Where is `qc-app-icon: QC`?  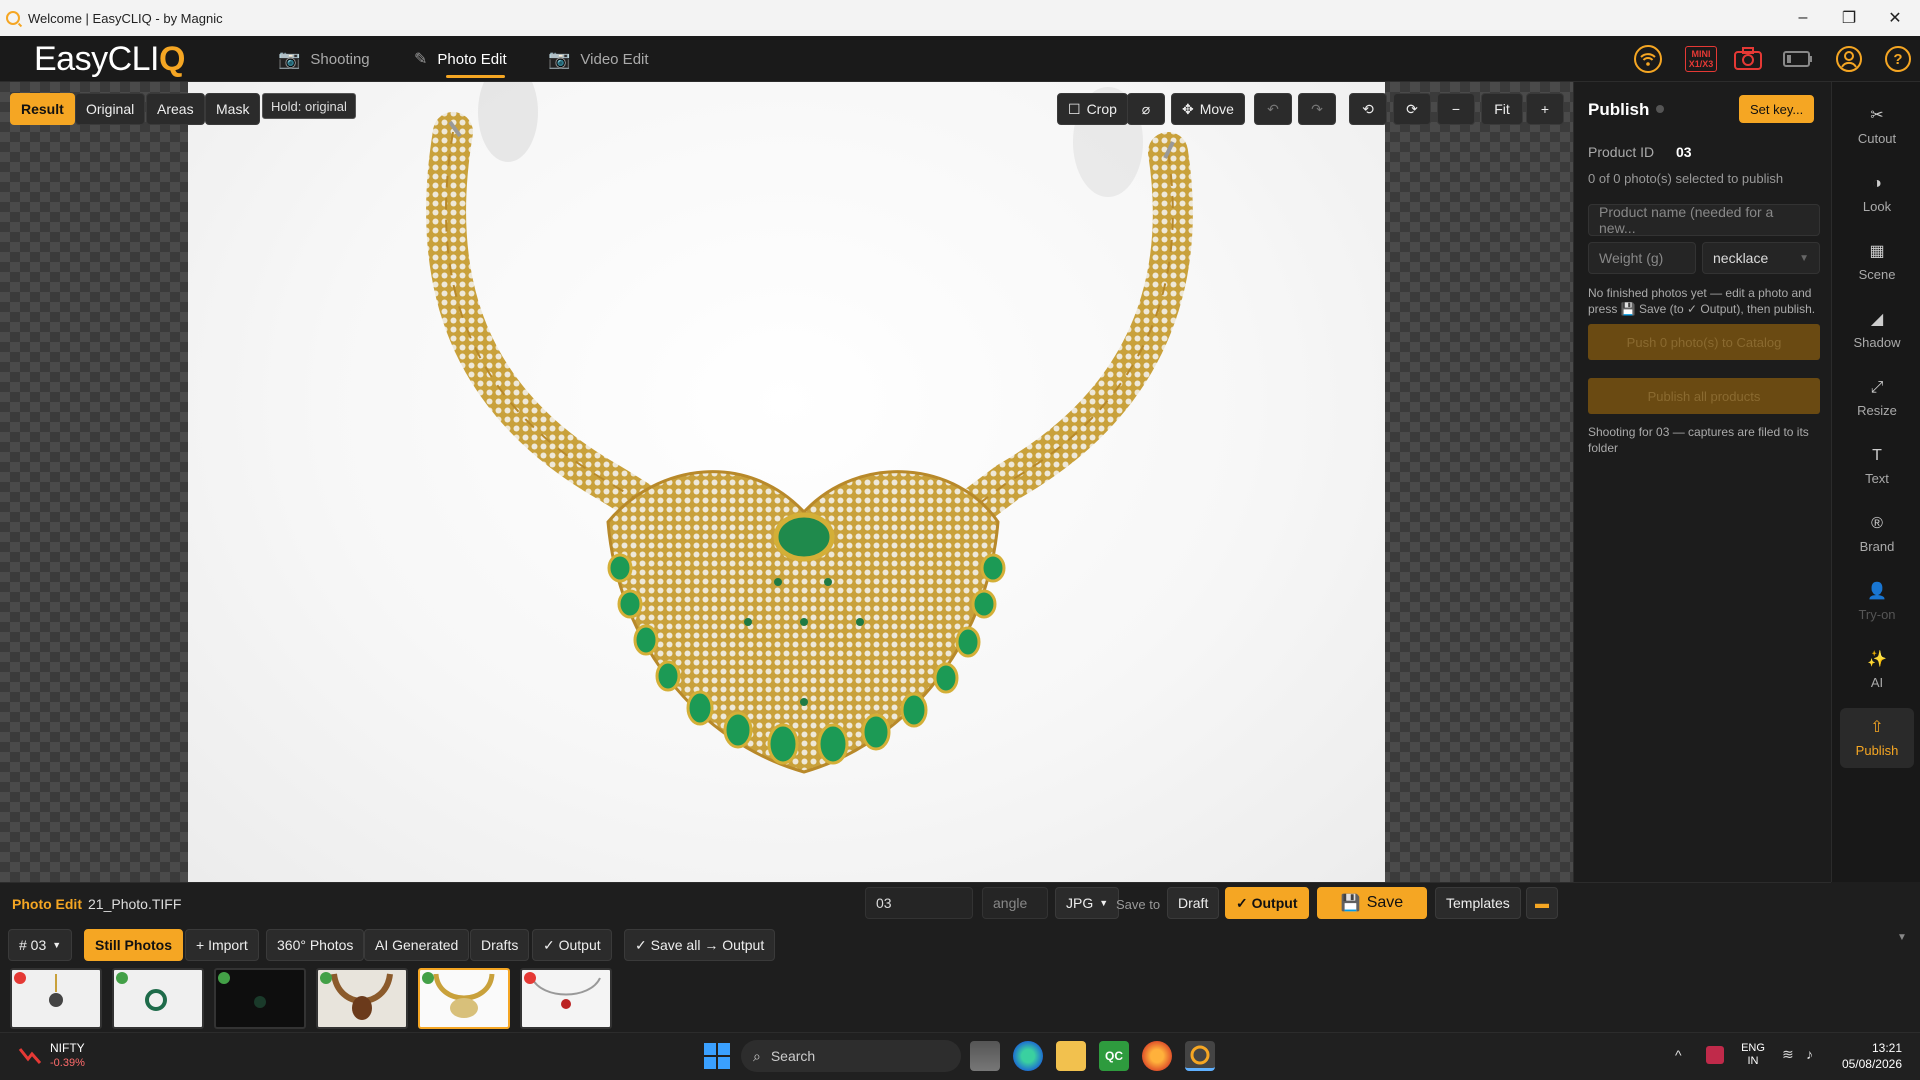
qc-app-icon: QC is located at coordinates (1114, 1056).